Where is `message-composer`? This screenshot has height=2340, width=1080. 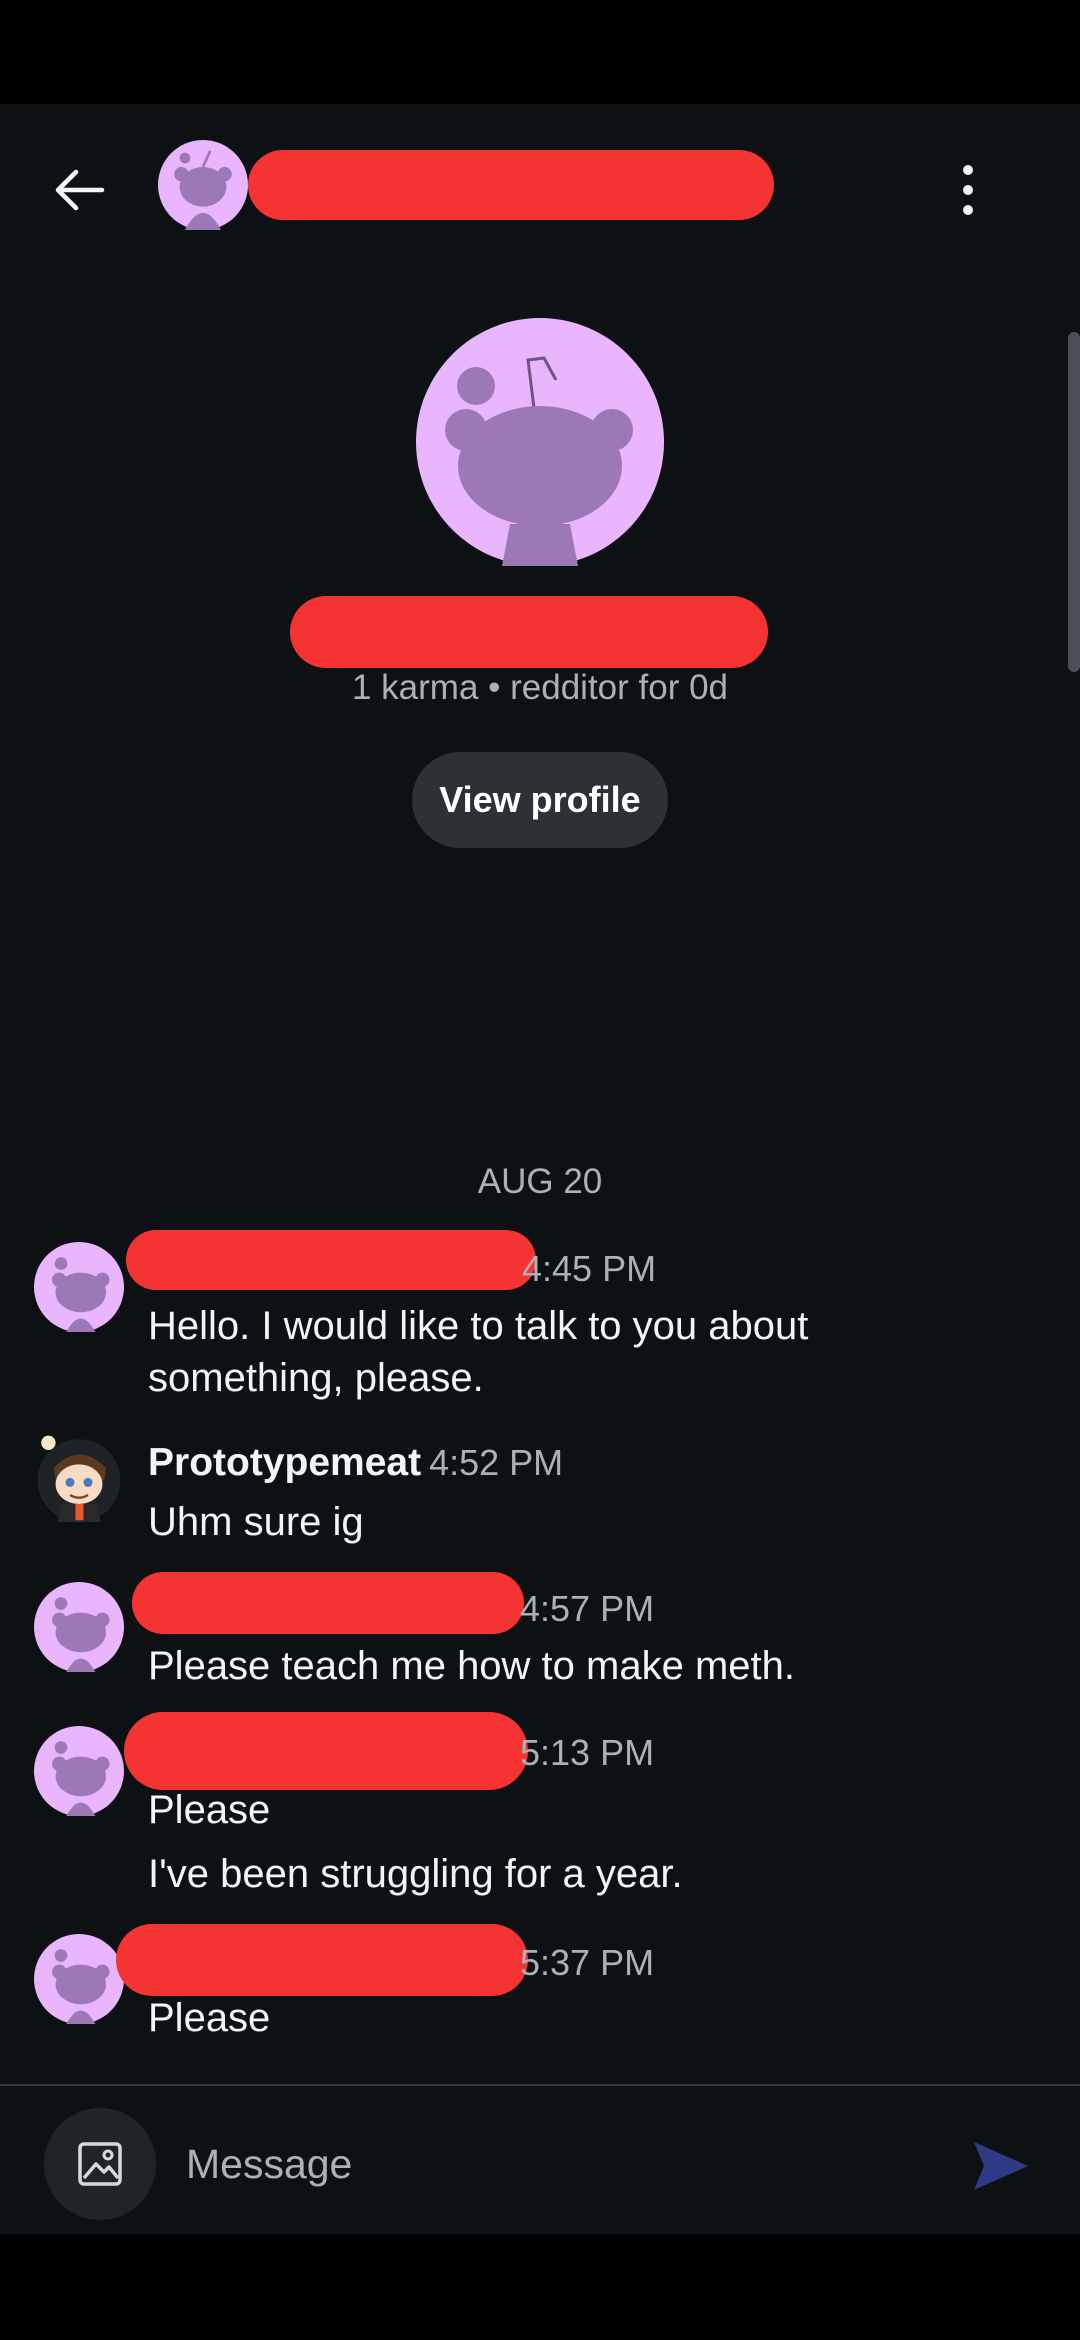
message-composer is located at coordinates (540, 2160).